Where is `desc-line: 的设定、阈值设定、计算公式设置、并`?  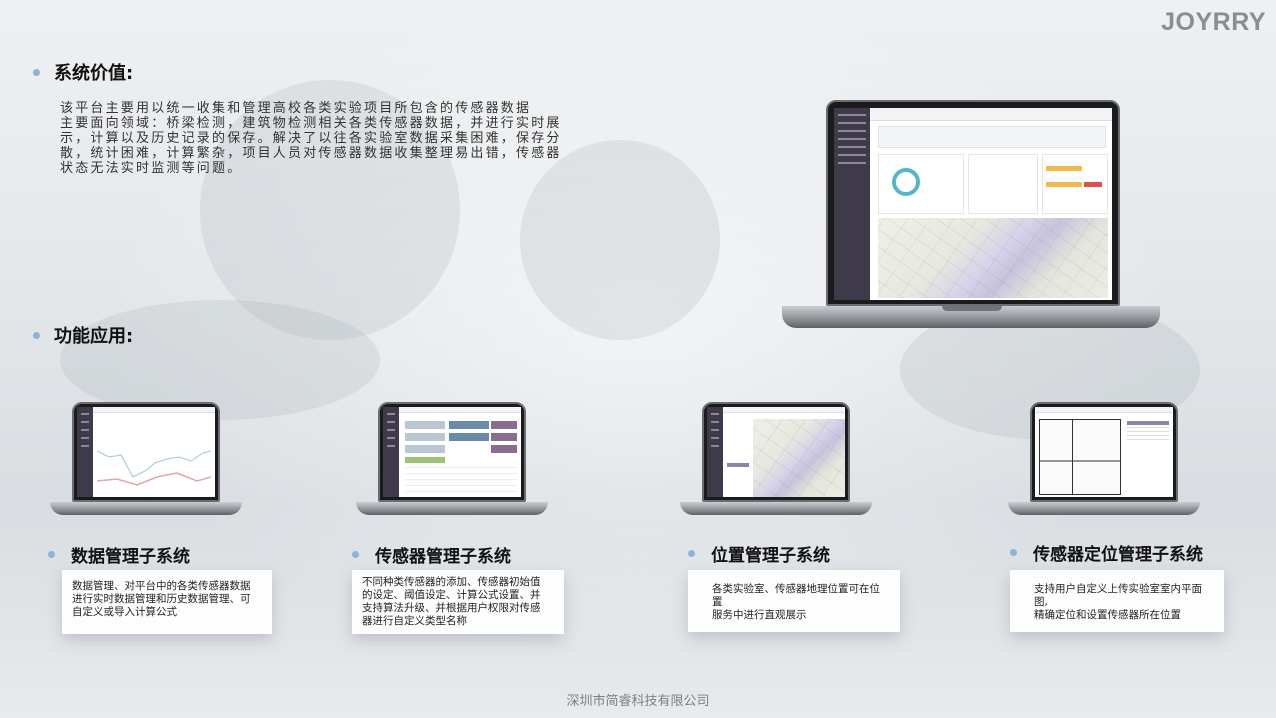 desc-line: 的设定、阈值设定、计算公式设置、并 is located at coordinates (451, 595).